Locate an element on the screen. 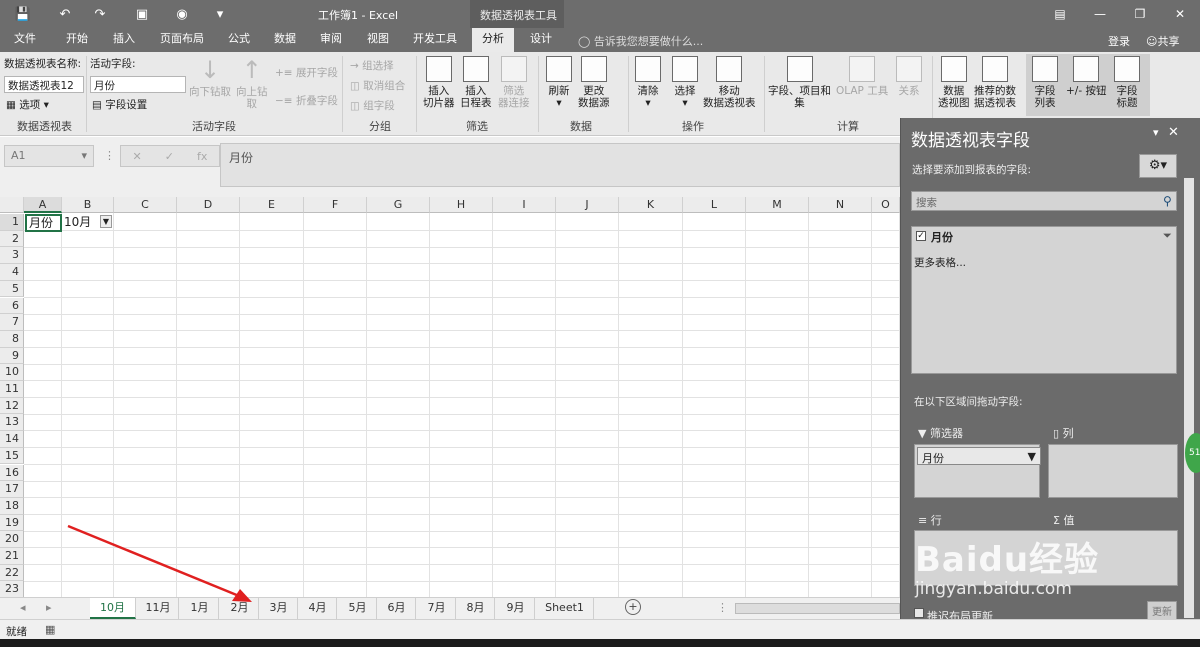 This screenshot has height=647, width=1200. watermark-brand: Baidu经验 is located at coordinates (1007, 560).